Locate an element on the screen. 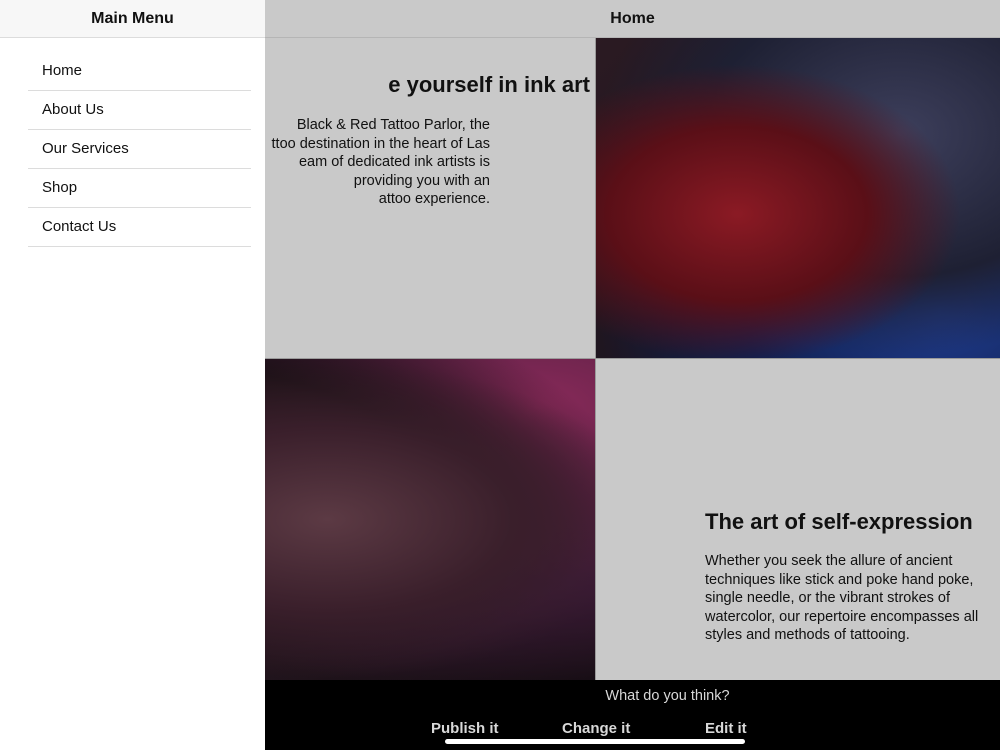 The image size is (1000, 750). edit-button: Edit it is located at coordinates (726, 728).